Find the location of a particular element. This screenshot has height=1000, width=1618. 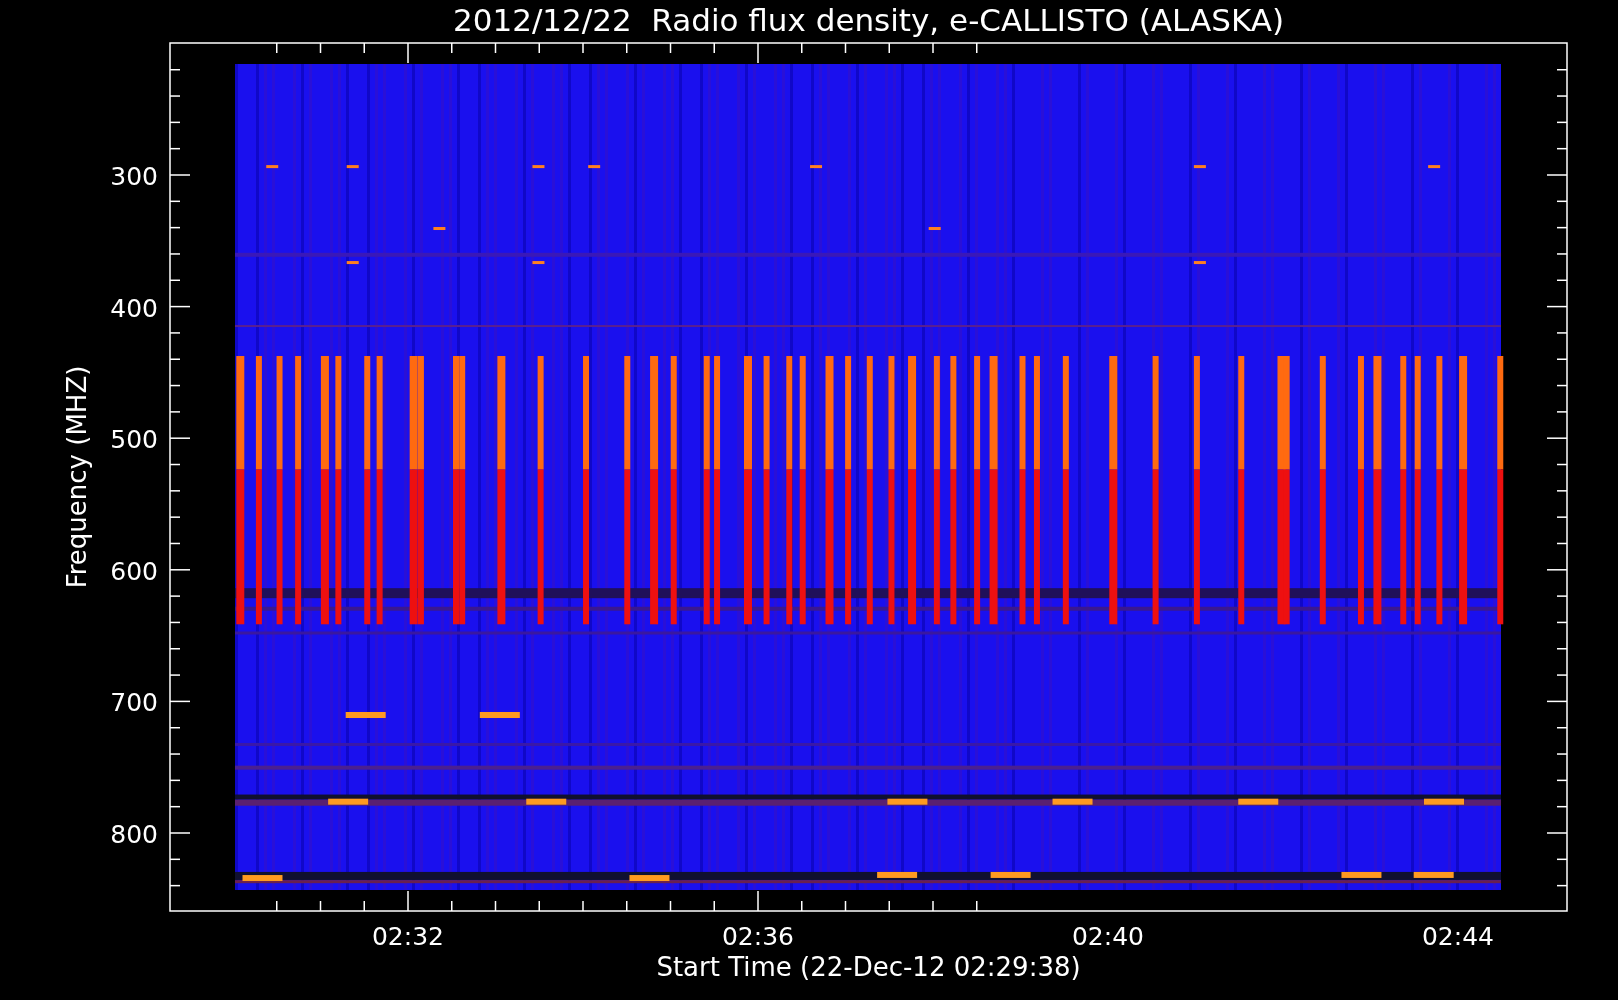

tick-label: 800 is located at coordinates (134, 834).